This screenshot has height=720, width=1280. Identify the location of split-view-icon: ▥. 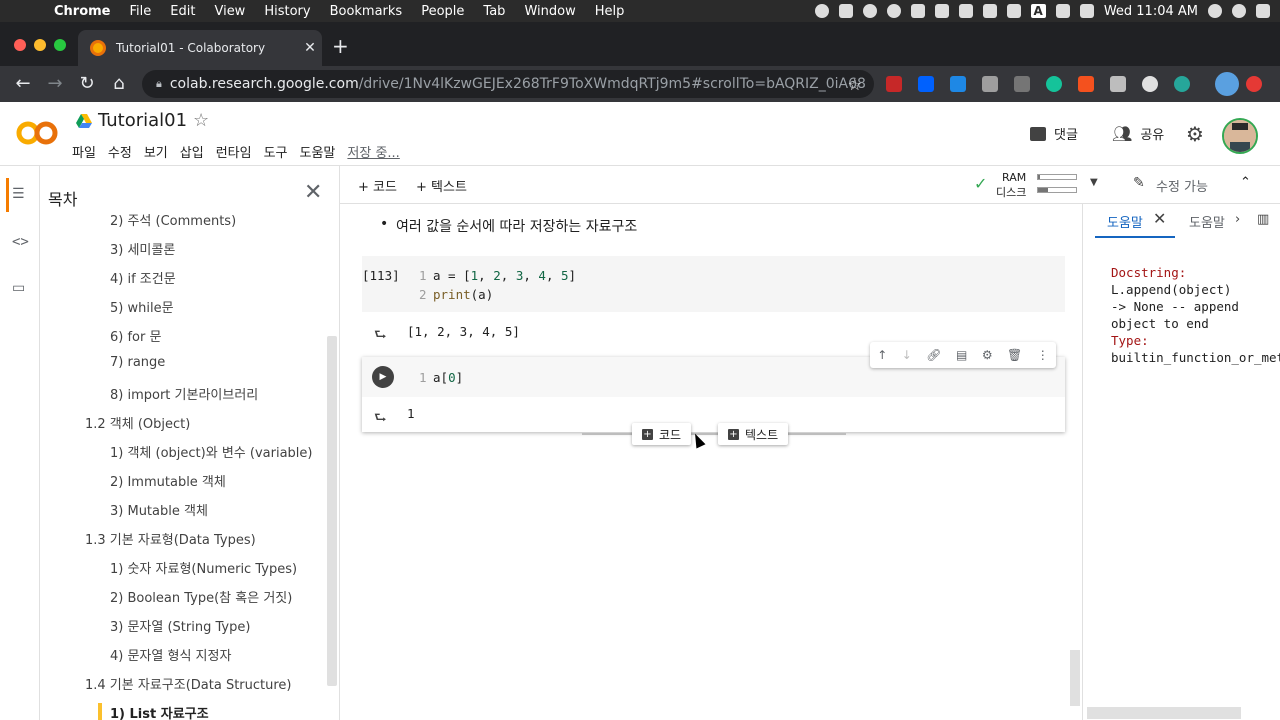
(1263, 219).